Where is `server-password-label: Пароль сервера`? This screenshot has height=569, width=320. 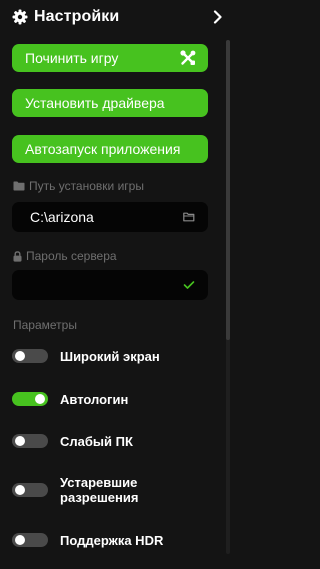 server-password-label: Пароль сервера is located at coordinates (65, 256).